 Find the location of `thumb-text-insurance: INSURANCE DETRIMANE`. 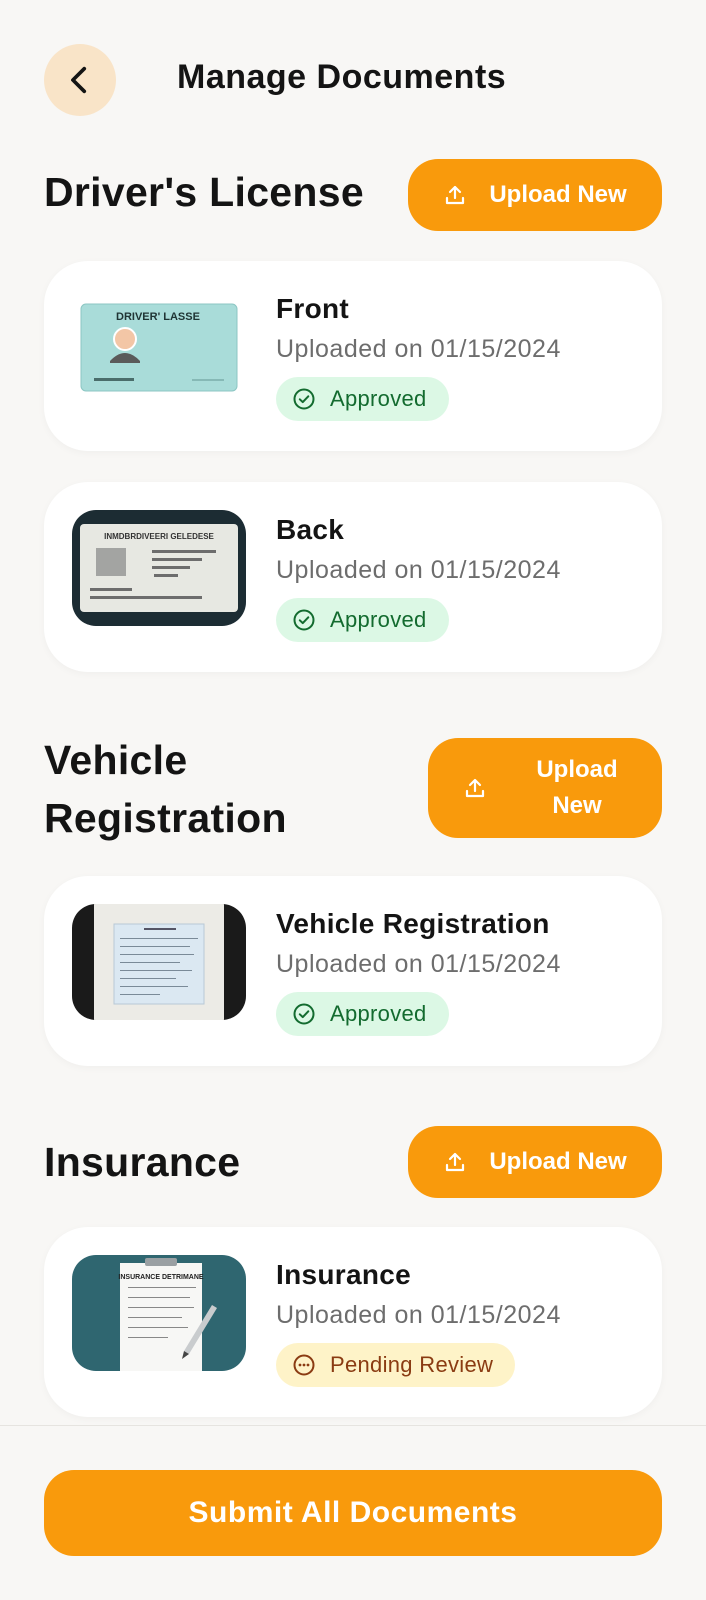

thumb-text-insurance: INSURANCE DETRIMANE is located at coordinates (161, 1277).